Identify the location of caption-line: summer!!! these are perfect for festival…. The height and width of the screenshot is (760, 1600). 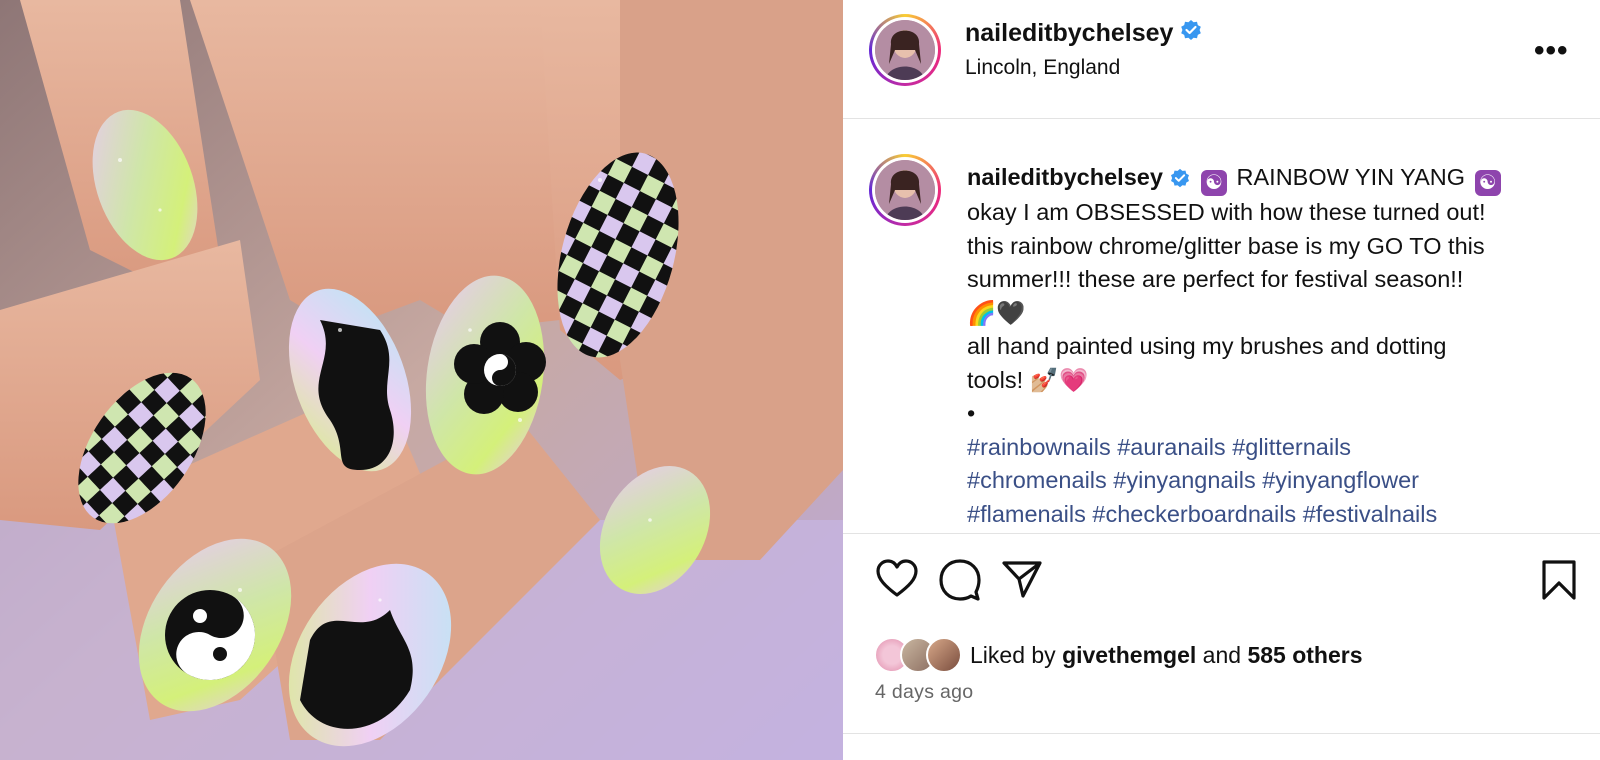
(1215, 279).